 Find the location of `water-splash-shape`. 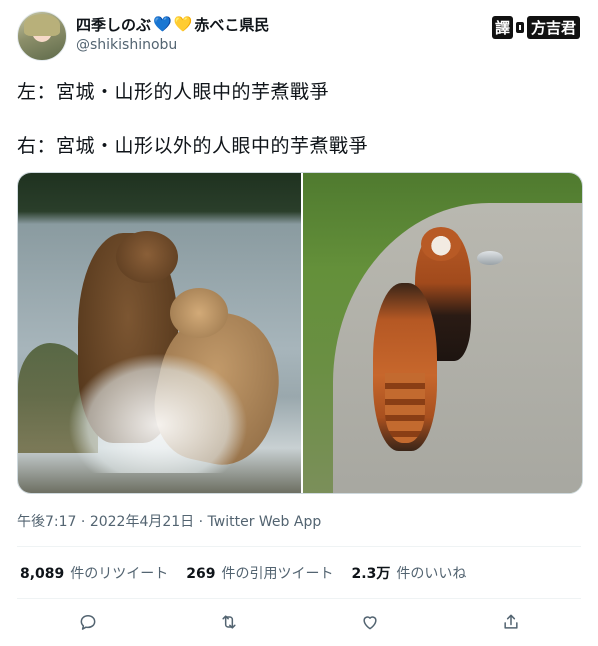

water-splash-shape is located at coordinates (158, 413).